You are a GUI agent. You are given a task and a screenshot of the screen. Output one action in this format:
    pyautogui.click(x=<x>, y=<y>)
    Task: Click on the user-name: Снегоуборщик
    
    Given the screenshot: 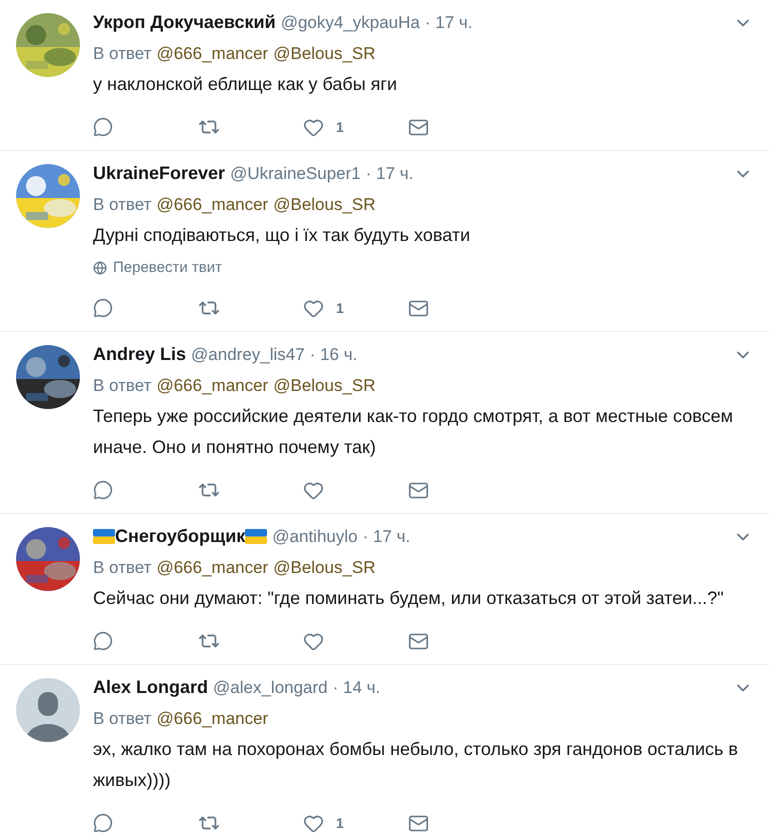 What is the action you would take?
    pyautogui.click(x=180, y=536)
    